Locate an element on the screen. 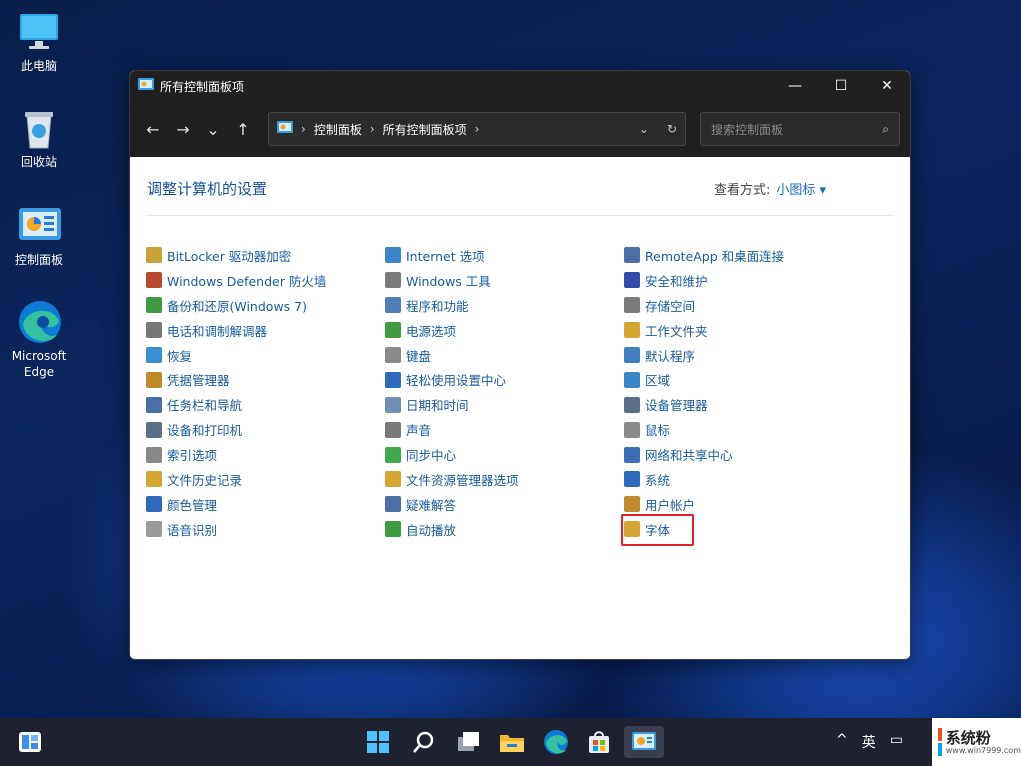 This screenshot has width=1021, height=766. control-panel-item: 疑难解答 is located at coordinates (452, 504).